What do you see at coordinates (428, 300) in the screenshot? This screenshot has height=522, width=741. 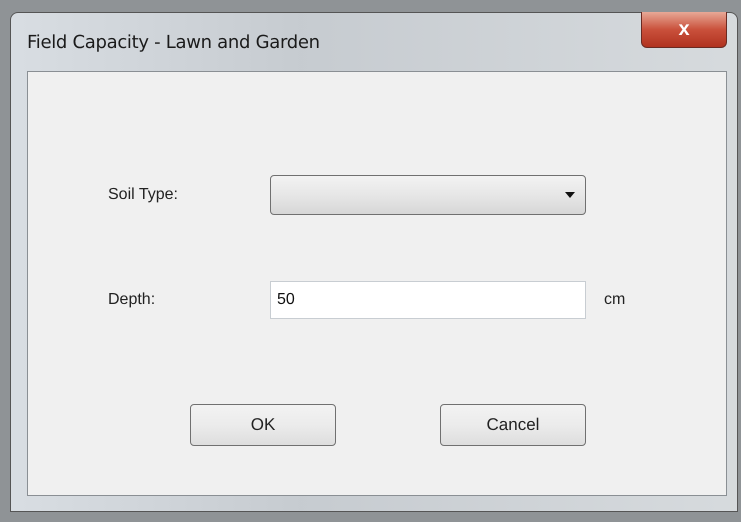 I see `input-field: 50` at bounding box center [428, 300].